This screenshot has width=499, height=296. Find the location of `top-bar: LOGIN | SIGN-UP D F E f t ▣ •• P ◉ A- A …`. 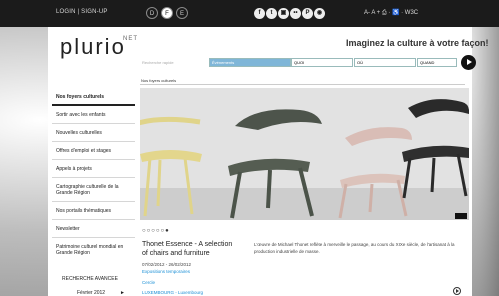

top-bar: LOGIN | SIGN-UP D F E f t ▣ •• P ◉ A- A … is located at coordinates (249, 13).